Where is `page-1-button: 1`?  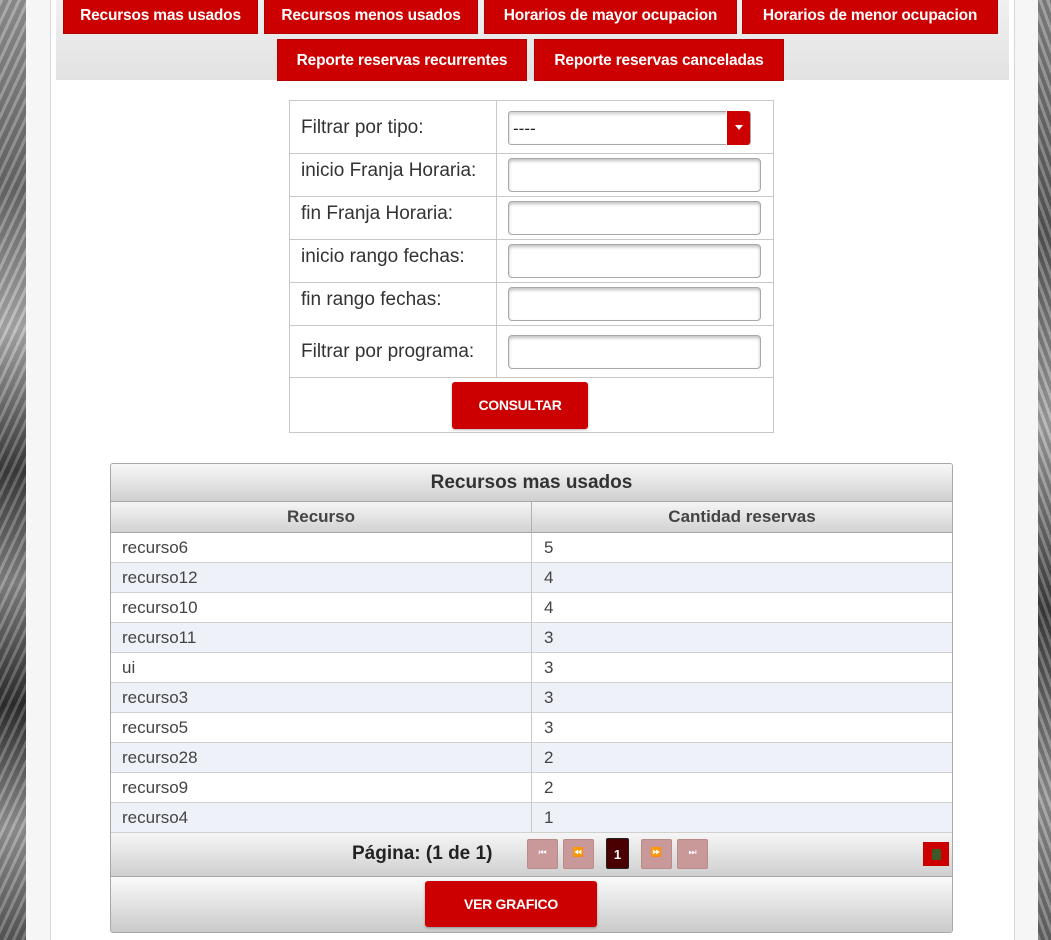
page-1-button: 1 is located at coordinates (617, 853).